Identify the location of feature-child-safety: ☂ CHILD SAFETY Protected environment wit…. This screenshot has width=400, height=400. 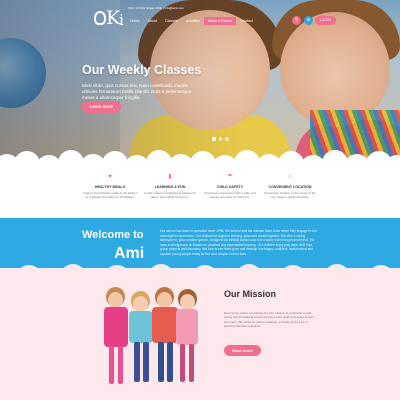
(230, 186).